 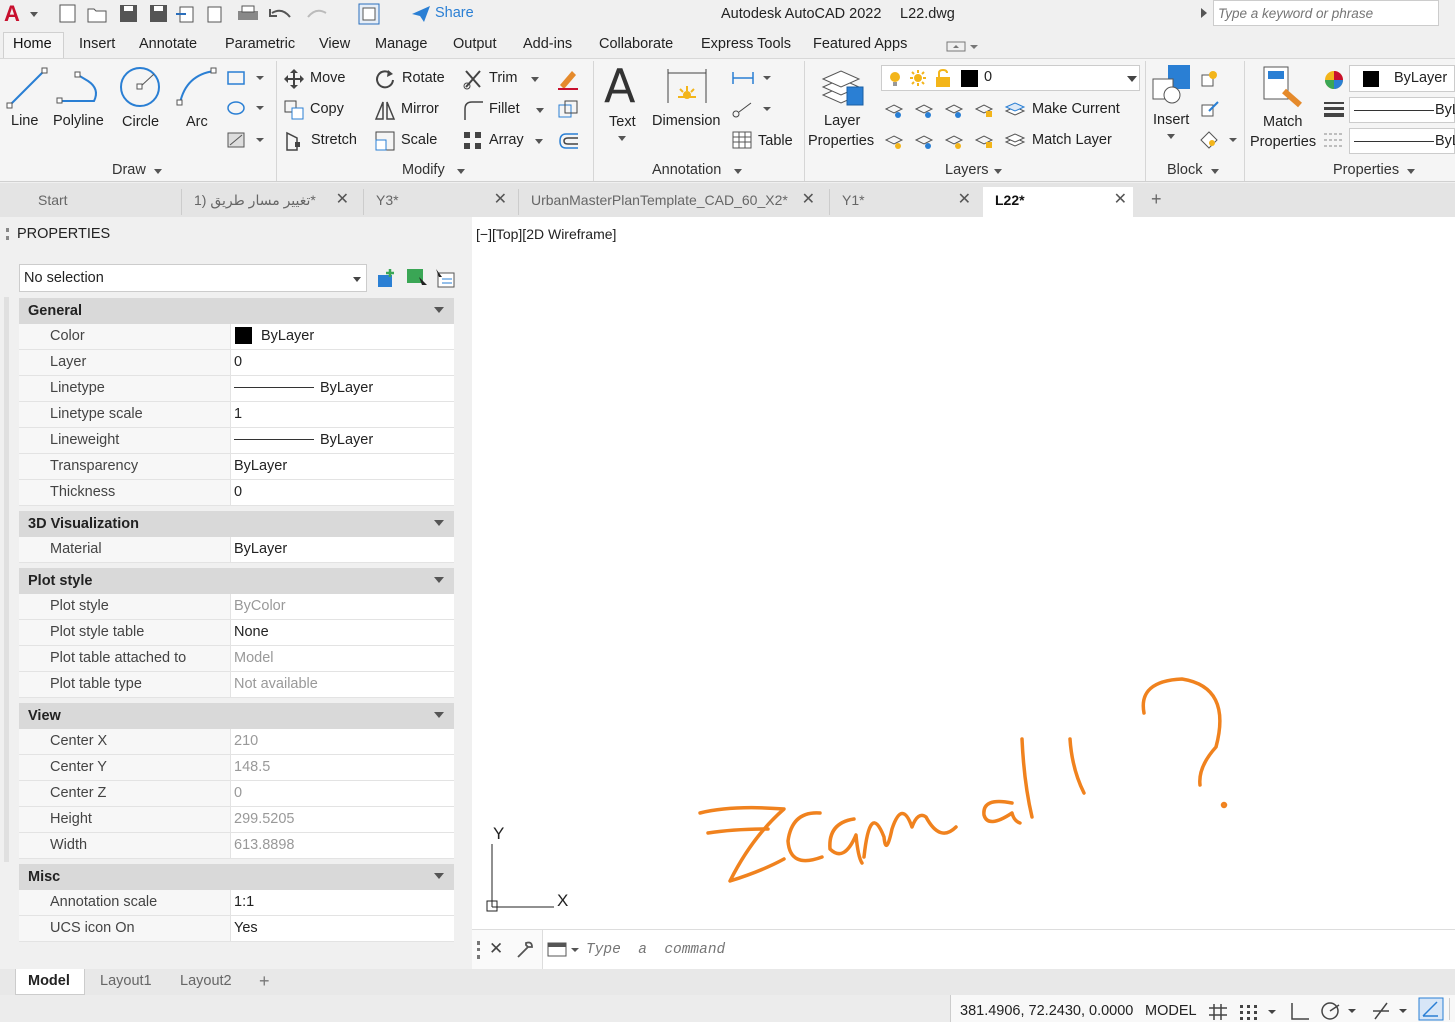 I want to click on leader-icon, so click(x=751, y=109).